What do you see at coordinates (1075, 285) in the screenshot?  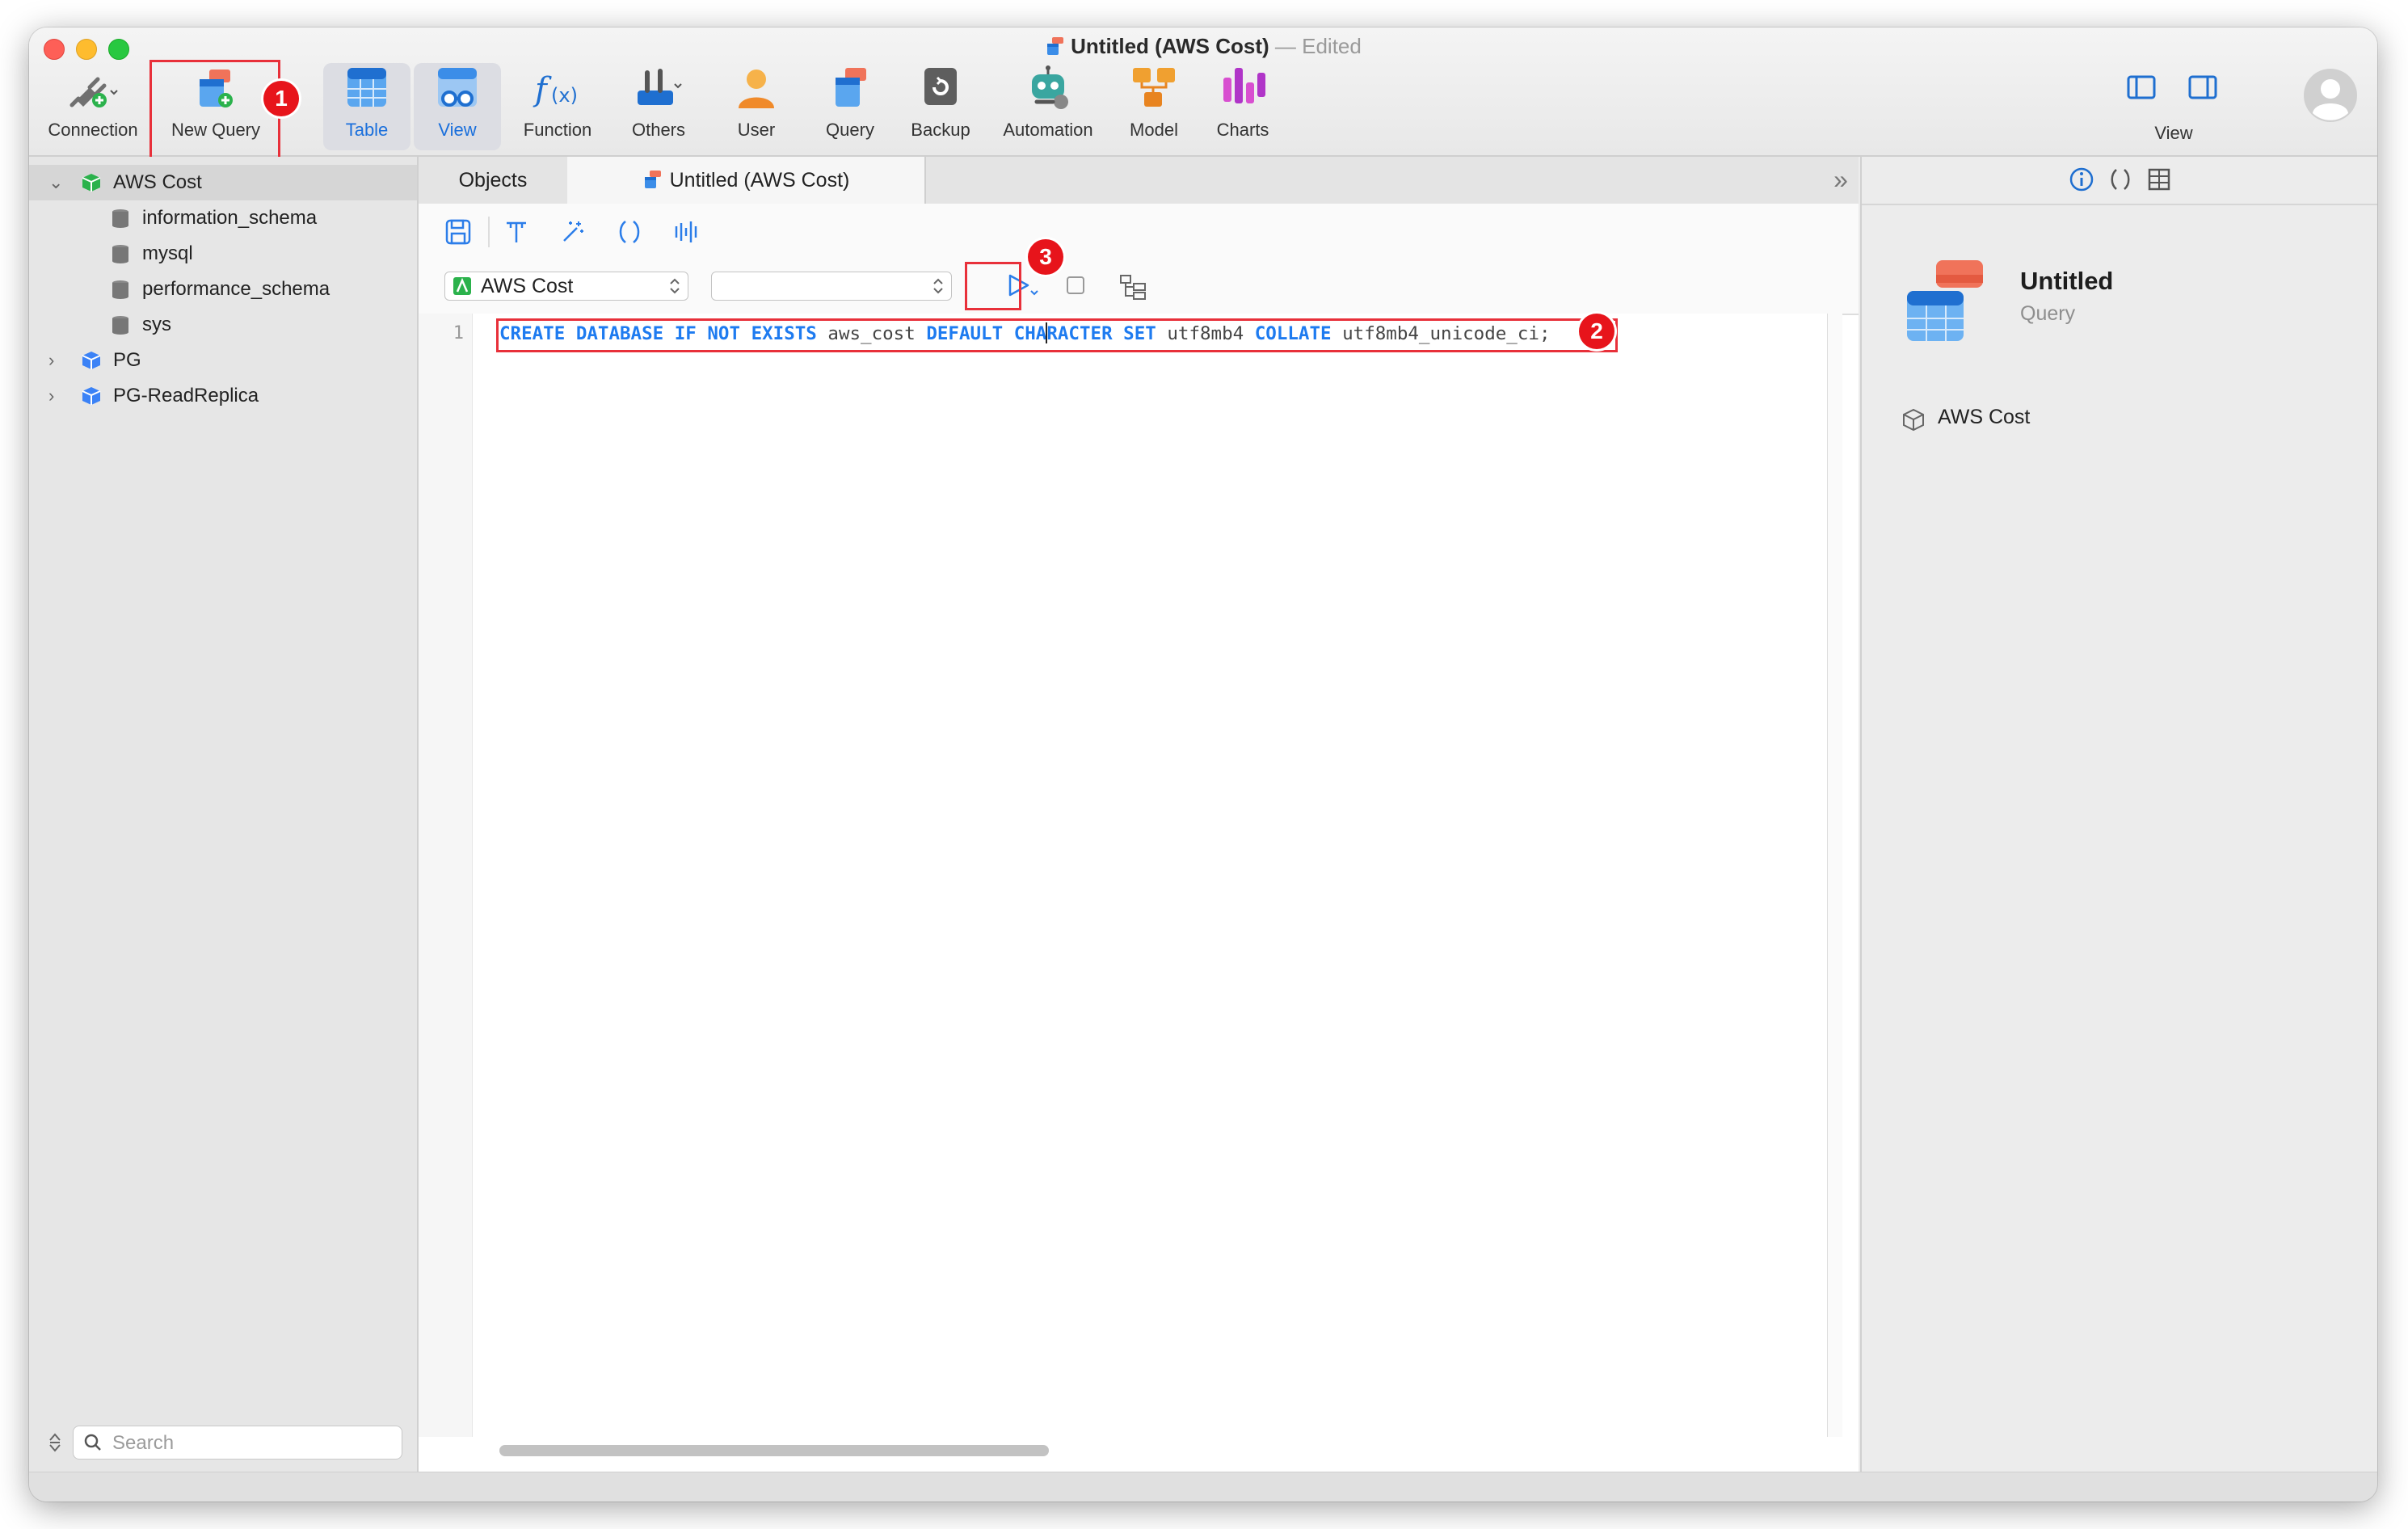 I see `stop-icon` at bounding box center [1075, 285].